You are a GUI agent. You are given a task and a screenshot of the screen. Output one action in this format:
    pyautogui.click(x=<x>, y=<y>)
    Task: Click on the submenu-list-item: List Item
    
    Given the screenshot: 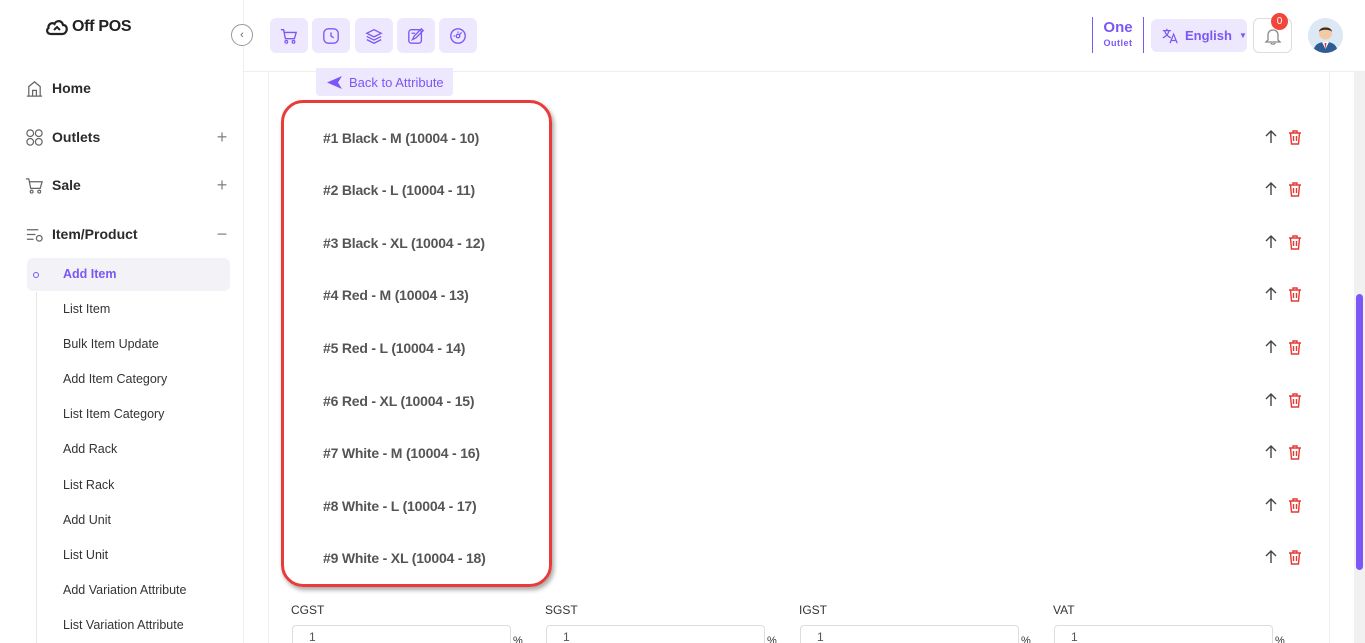 What is the action you would take?
    pyautogui.click(x=86, y=309)
    